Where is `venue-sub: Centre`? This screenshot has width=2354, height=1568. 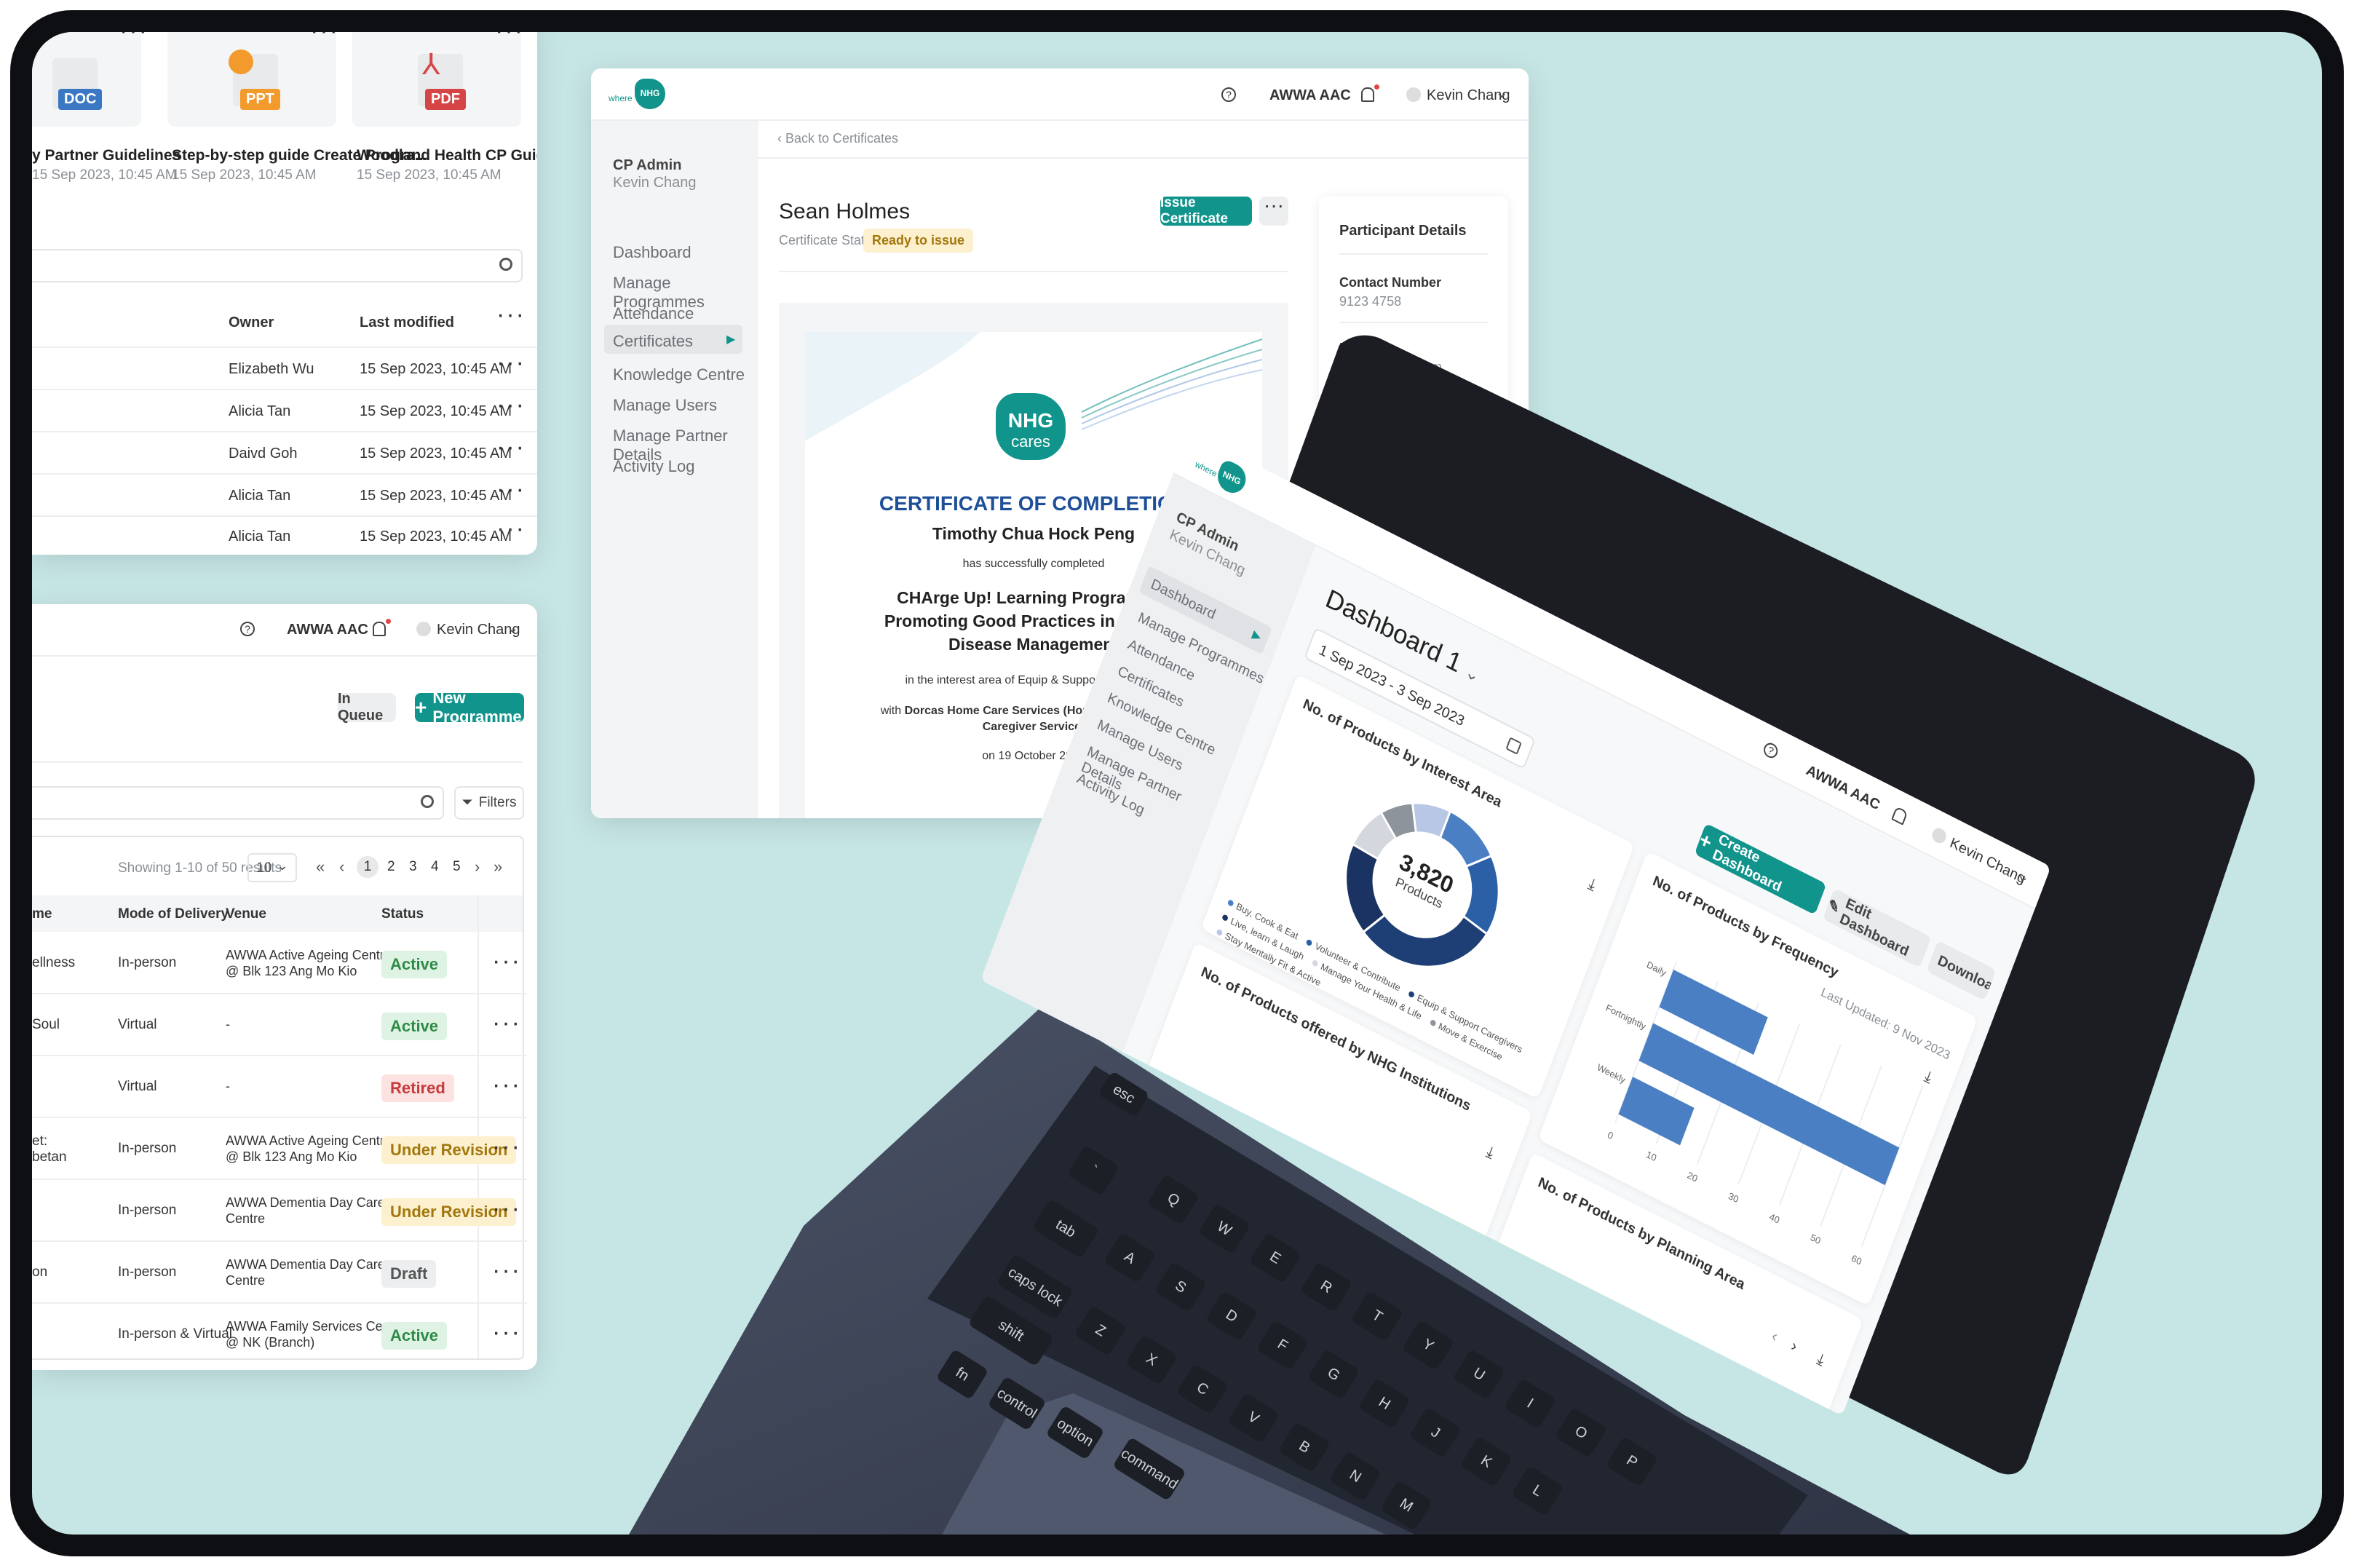
venue-sub: Centre is located at coordinates (246, 1218).